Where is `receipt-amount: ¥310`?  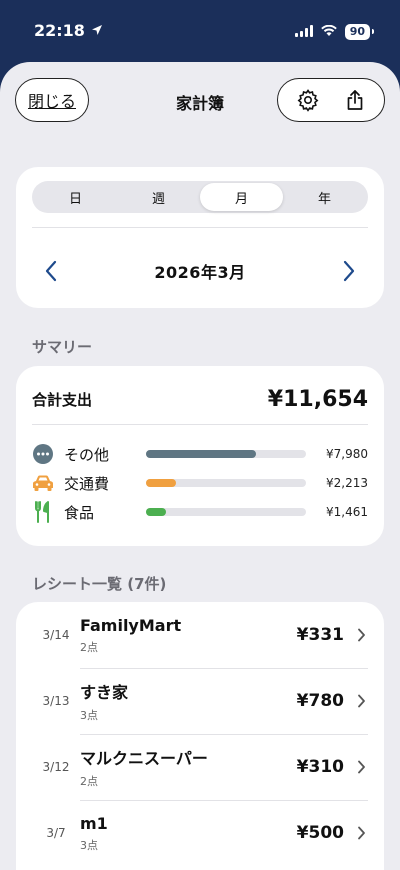
receipt-amount: ¥310 is located at coordinates (320, 767).